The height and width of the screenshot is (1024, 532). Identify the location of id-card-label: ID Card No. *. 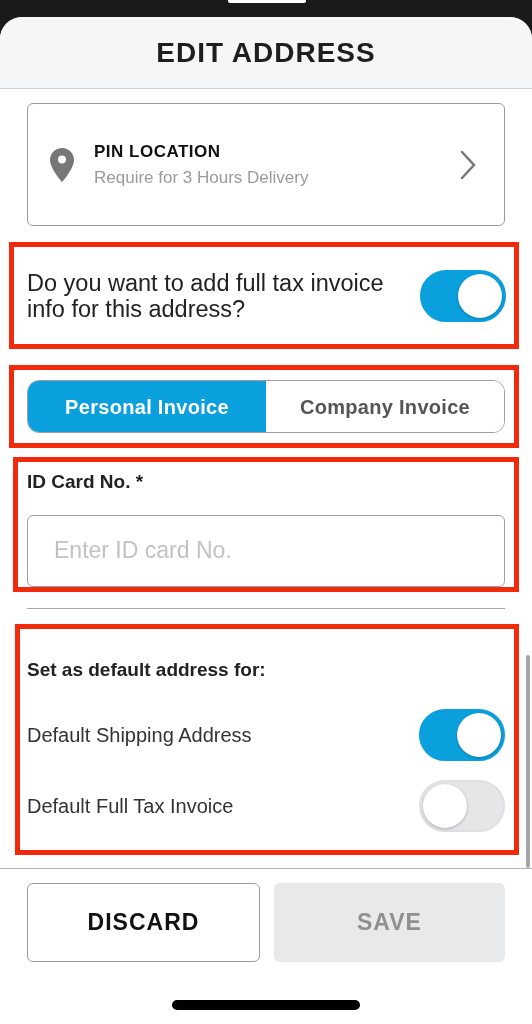
(86, 482).